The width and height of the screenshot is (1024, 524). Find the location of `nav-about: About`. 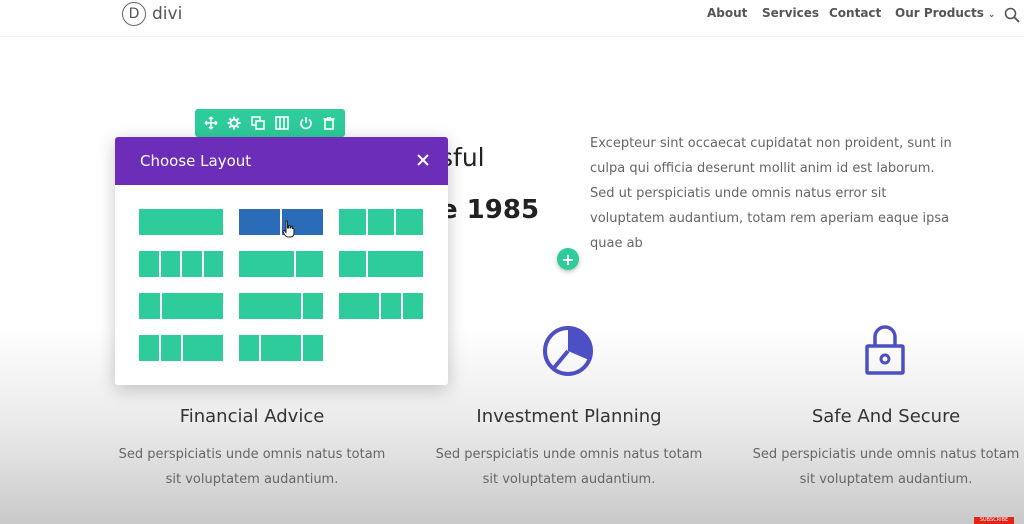

nav-about: About is located at coordinates (727, 13).